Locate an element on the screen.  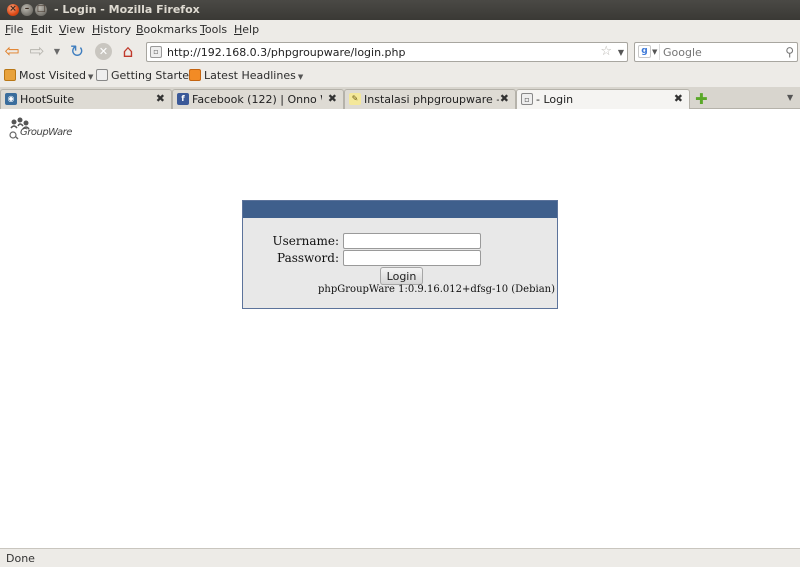
bookmark-latest-headlines: Latest Headlines ▼ is located at coordinates (246, 75).